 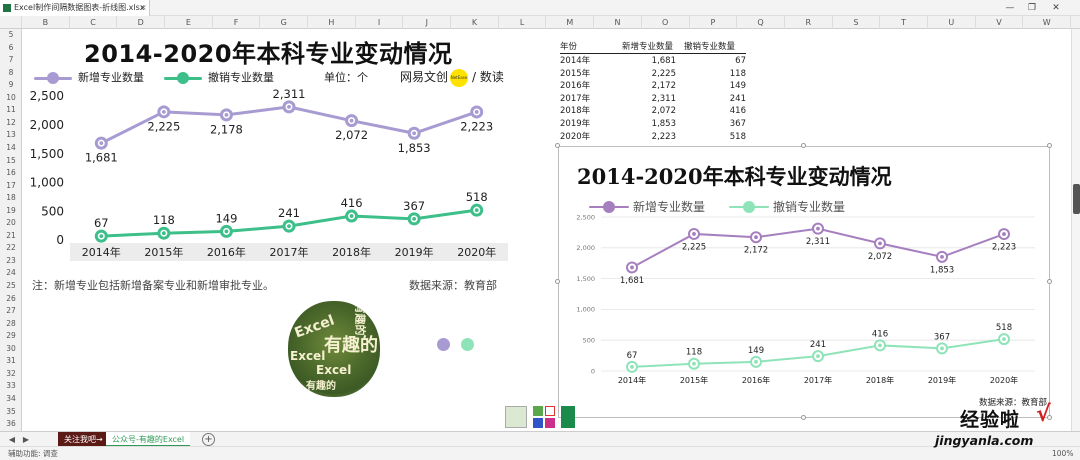 I want to click on table-cell-value: 149, so click(x=715, y=86).